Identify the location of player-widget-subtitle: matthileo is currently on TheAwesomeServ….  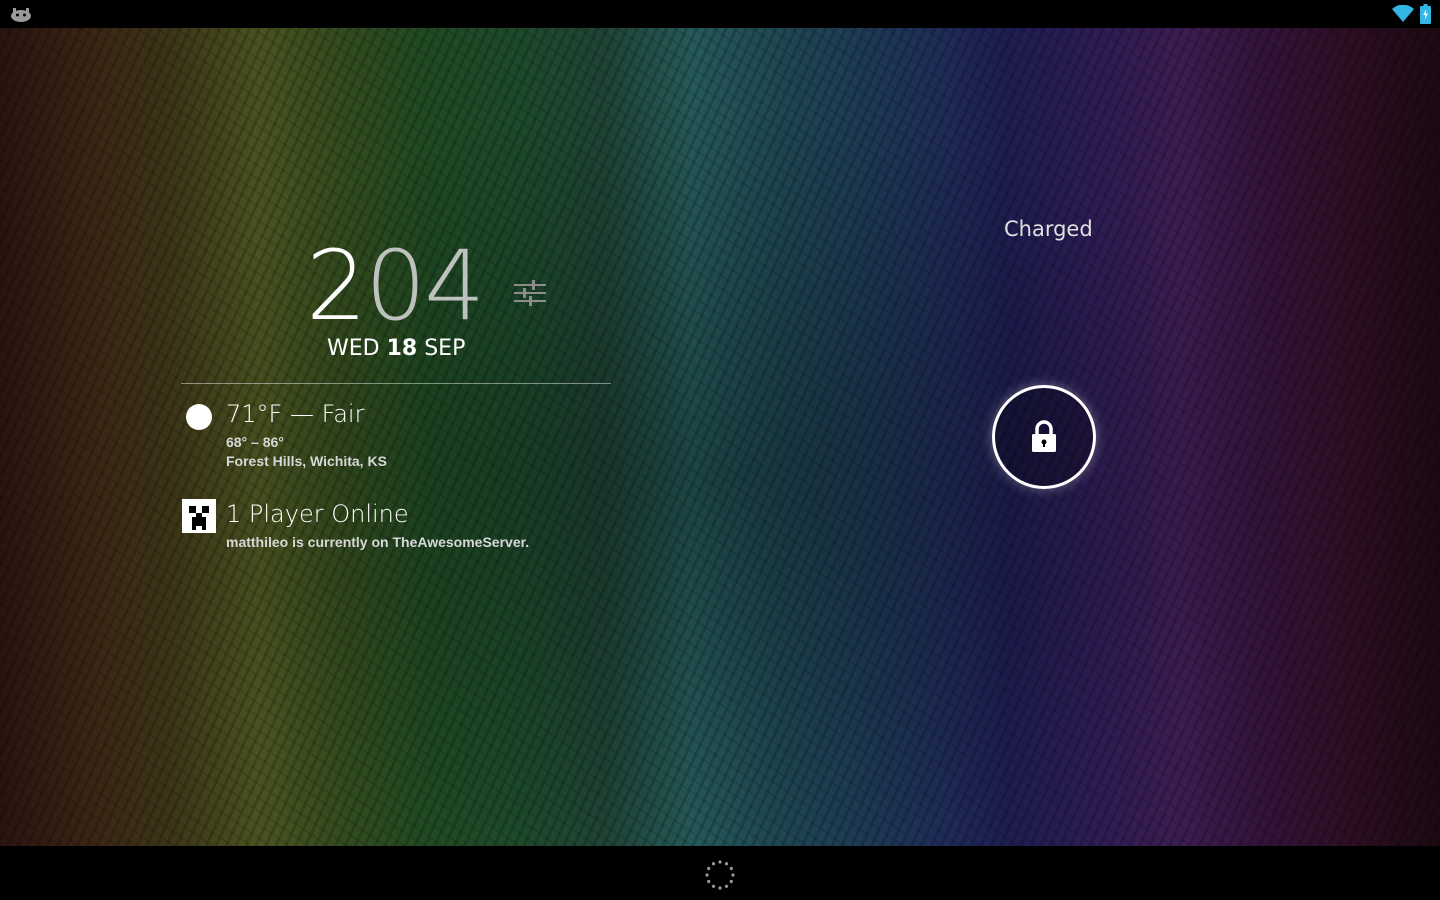
(378, 542).